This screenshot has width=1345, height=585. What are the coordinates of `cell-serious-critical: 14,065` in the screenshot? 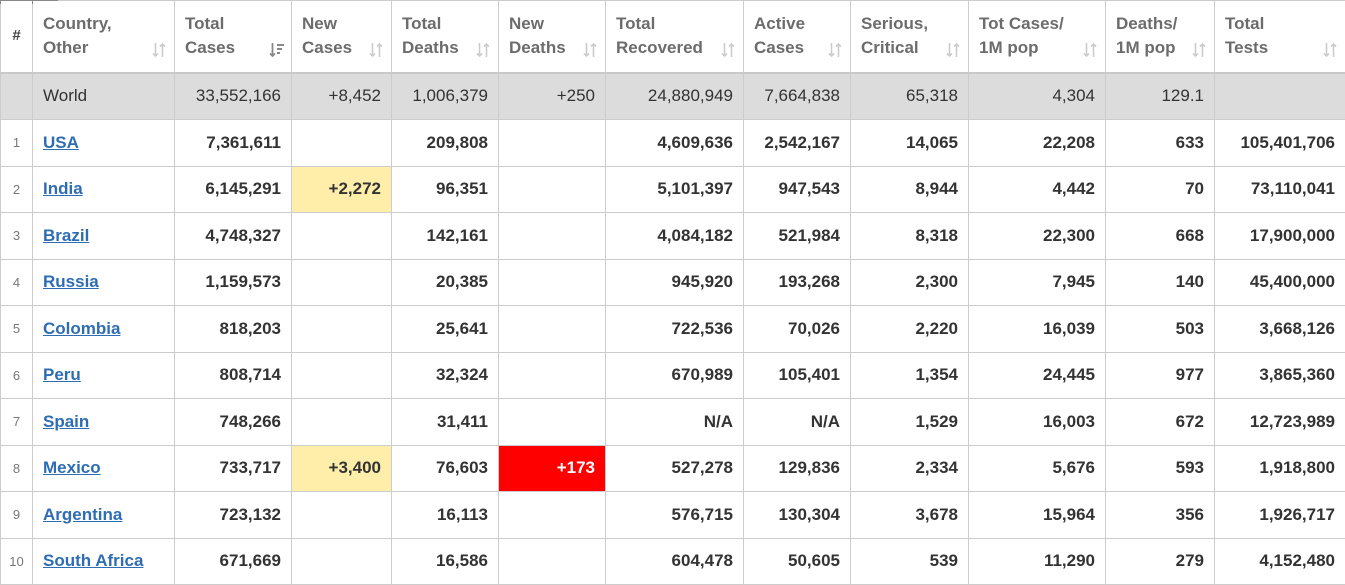 It's located at (910, 143).